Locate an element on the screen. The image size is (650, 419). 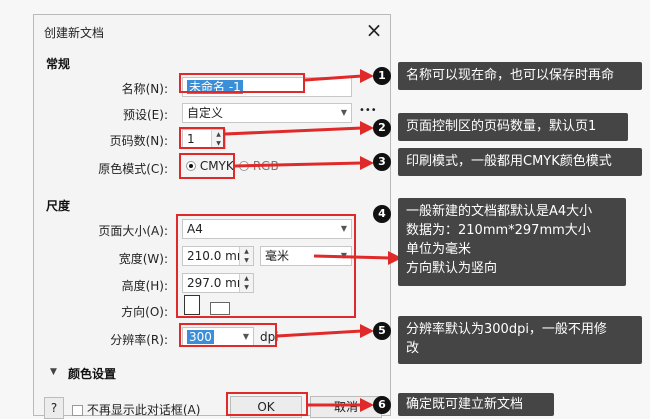
arrow-6-head is located at coordinates (367, 405).